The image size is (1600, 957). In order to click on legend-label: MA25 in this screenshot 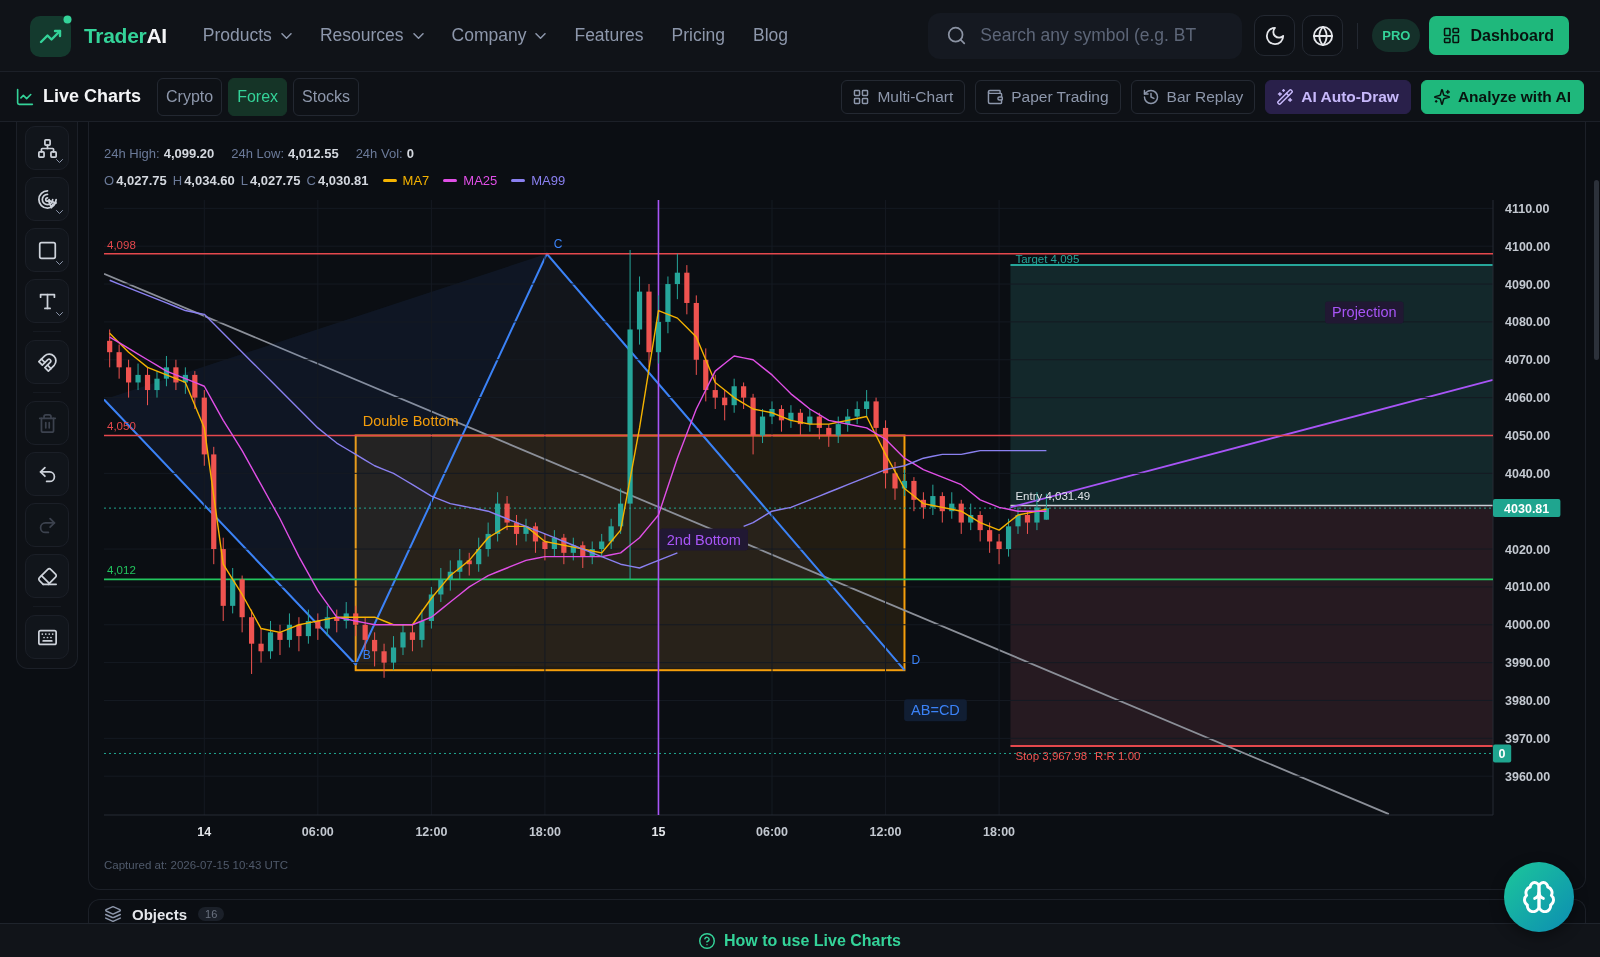, I will do `click(480, 180)`.